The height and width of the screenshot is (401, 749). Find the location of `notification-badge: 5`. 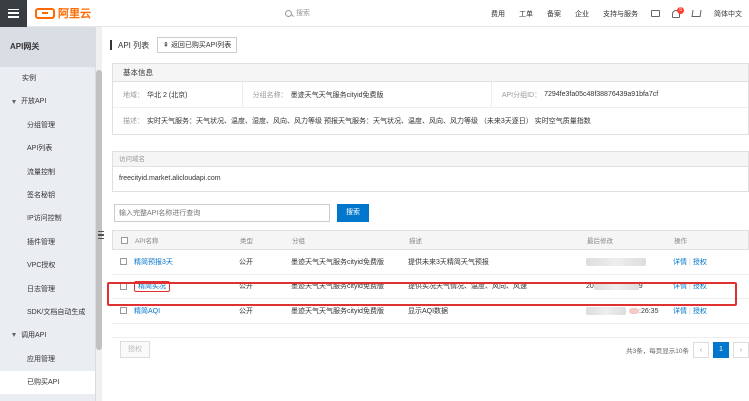

notification-badge: 5 is located at coordinates (680, 10).